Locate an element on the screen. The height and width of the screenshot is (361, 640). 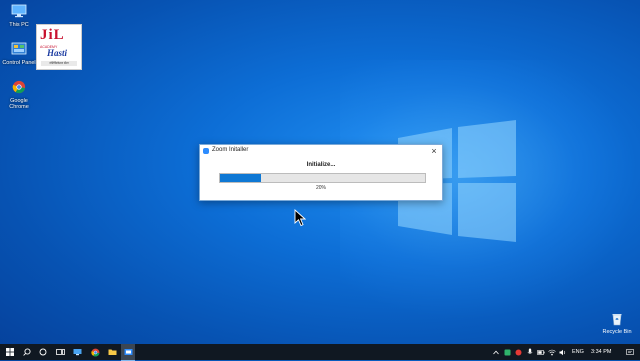
task-view-icon is located at coordinates (60, 352).